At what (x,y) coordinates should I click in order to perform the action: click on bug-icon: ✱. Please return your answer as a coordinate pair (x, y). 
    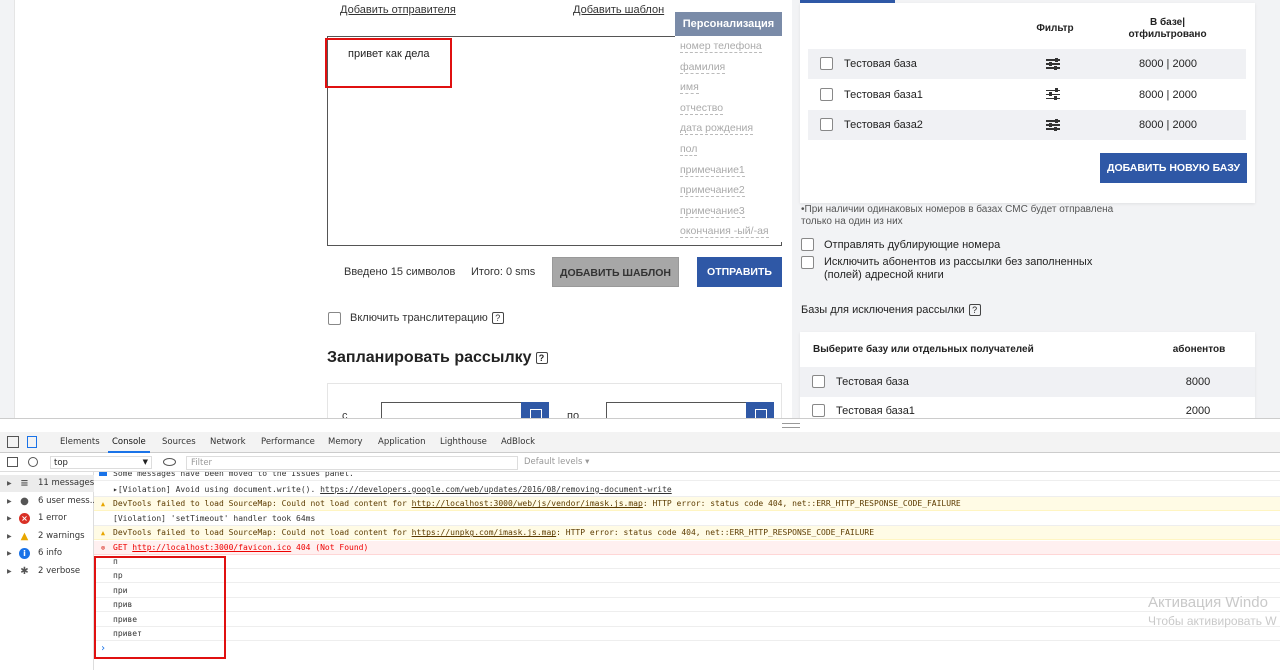
    Looking at the image, I should click on (24, 571).